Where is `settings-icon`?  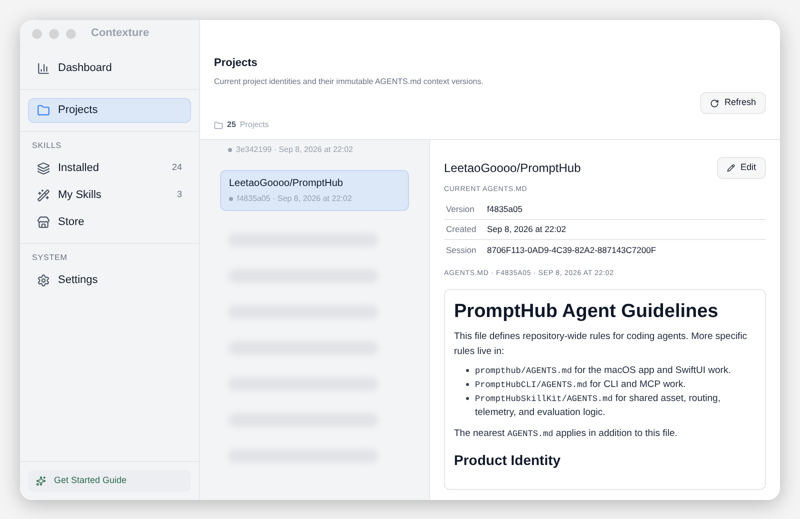
settings-icon is located at coordinates (43, 280).